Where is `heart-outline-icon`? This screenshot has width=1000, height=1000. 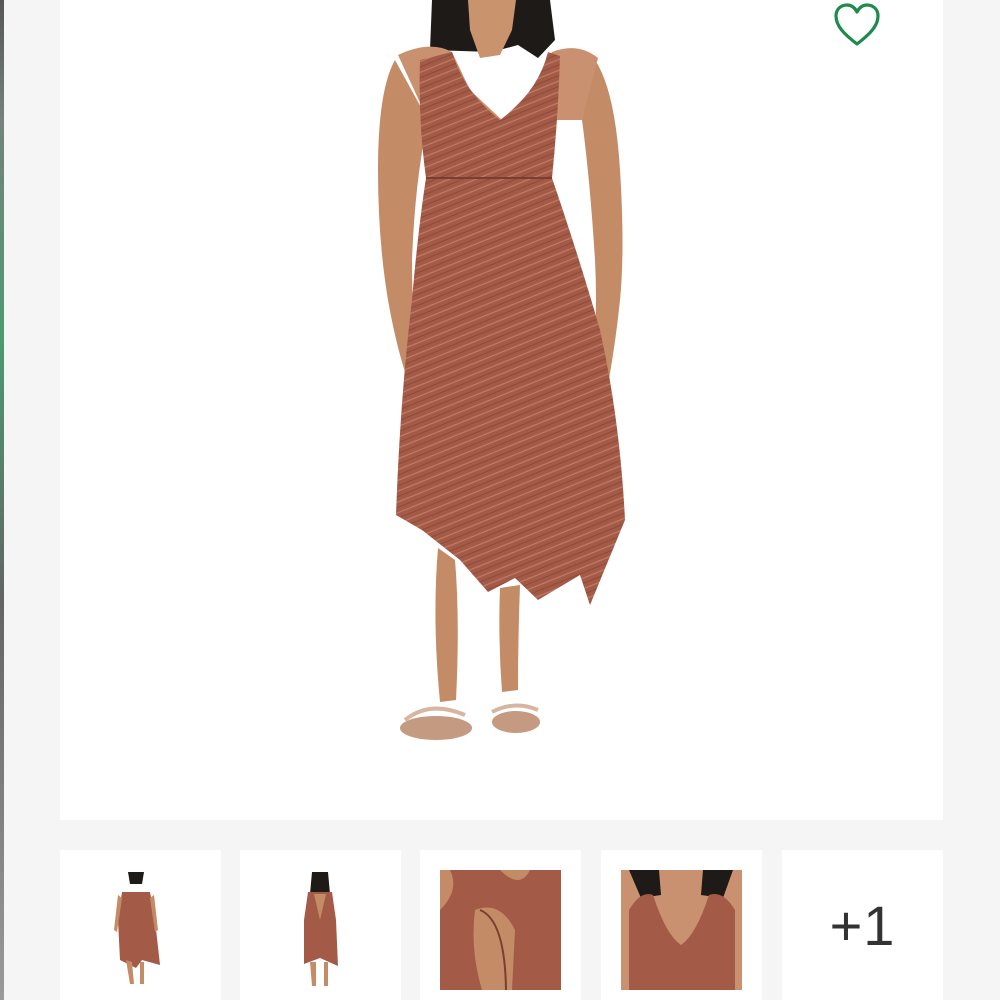
heart-outline-icon is located at coordinates (857, 24).